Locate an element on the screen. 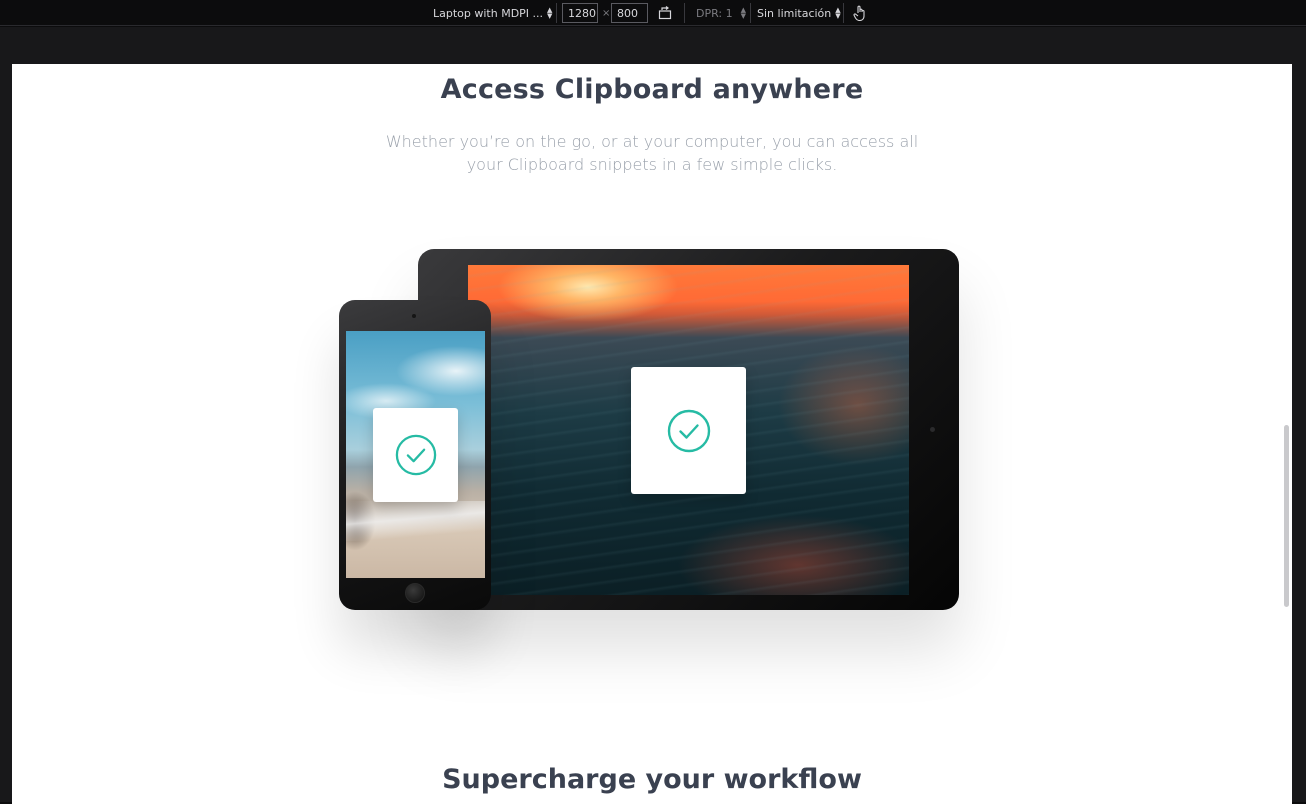  height-input-value: 800 is located at coordinates (627, 13).